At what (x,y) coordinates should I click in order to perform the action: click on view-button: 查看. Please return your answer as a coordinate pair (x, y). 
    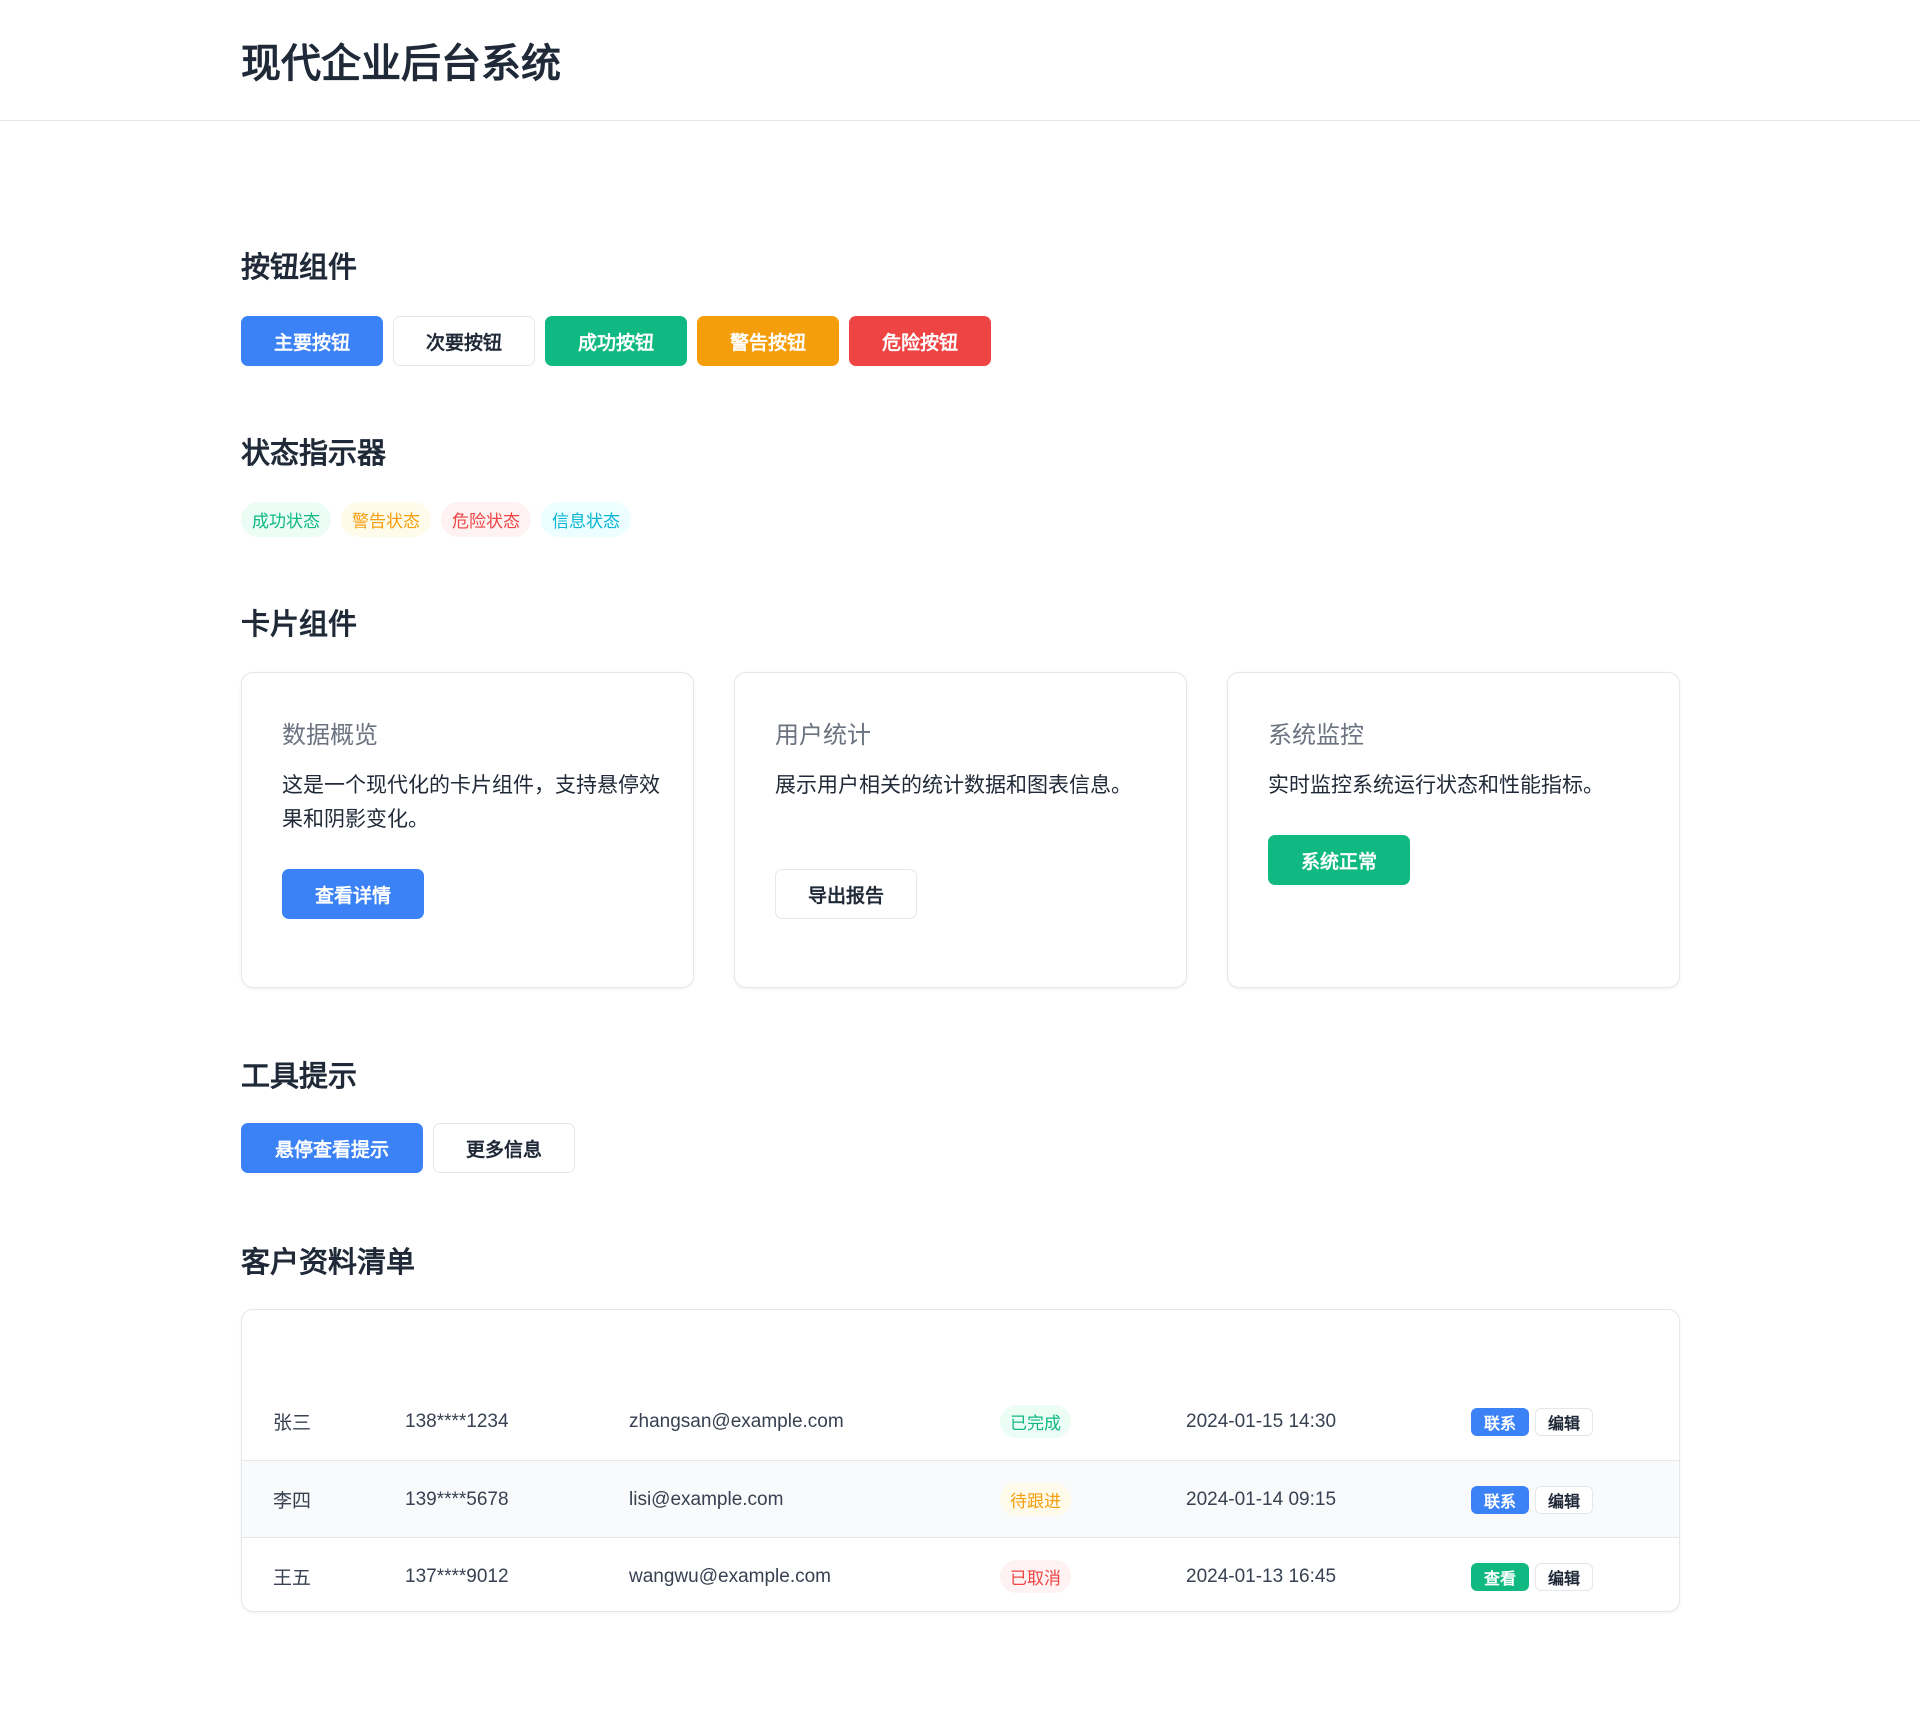
    Looking at the image, I should click on (1500, 1576).